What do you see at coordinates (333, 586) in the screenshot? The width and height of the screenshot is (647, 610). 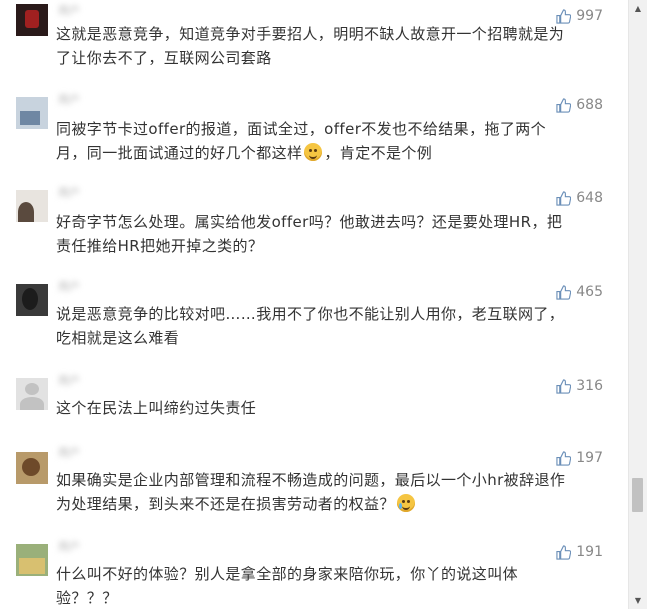 I see `comment-text: 什么叫不好的体验？别人是拿全部的身家来陪你玩，你丫的说这叫体 验？？？` at bounding box center [333, 586].